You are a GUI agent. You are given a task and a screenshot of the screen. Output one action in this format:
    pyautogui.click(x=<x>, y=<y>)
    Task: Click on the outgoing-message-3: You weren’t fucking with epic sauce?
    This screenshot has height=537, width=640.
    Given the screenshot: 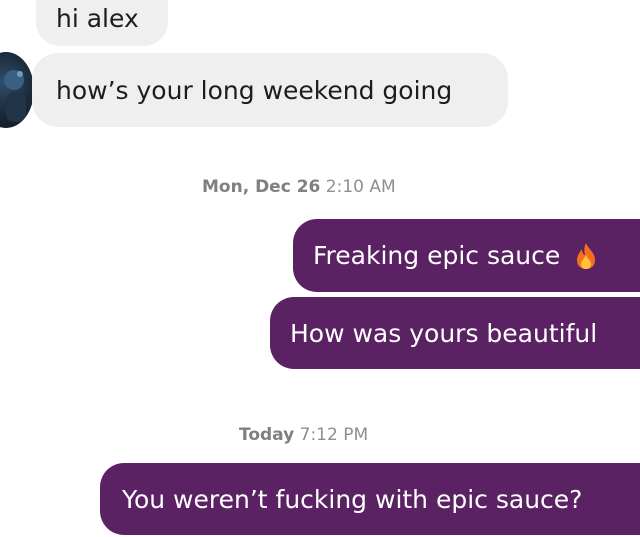 What is the action you would take?
    pyautogui.click(x=370, y=499)
    